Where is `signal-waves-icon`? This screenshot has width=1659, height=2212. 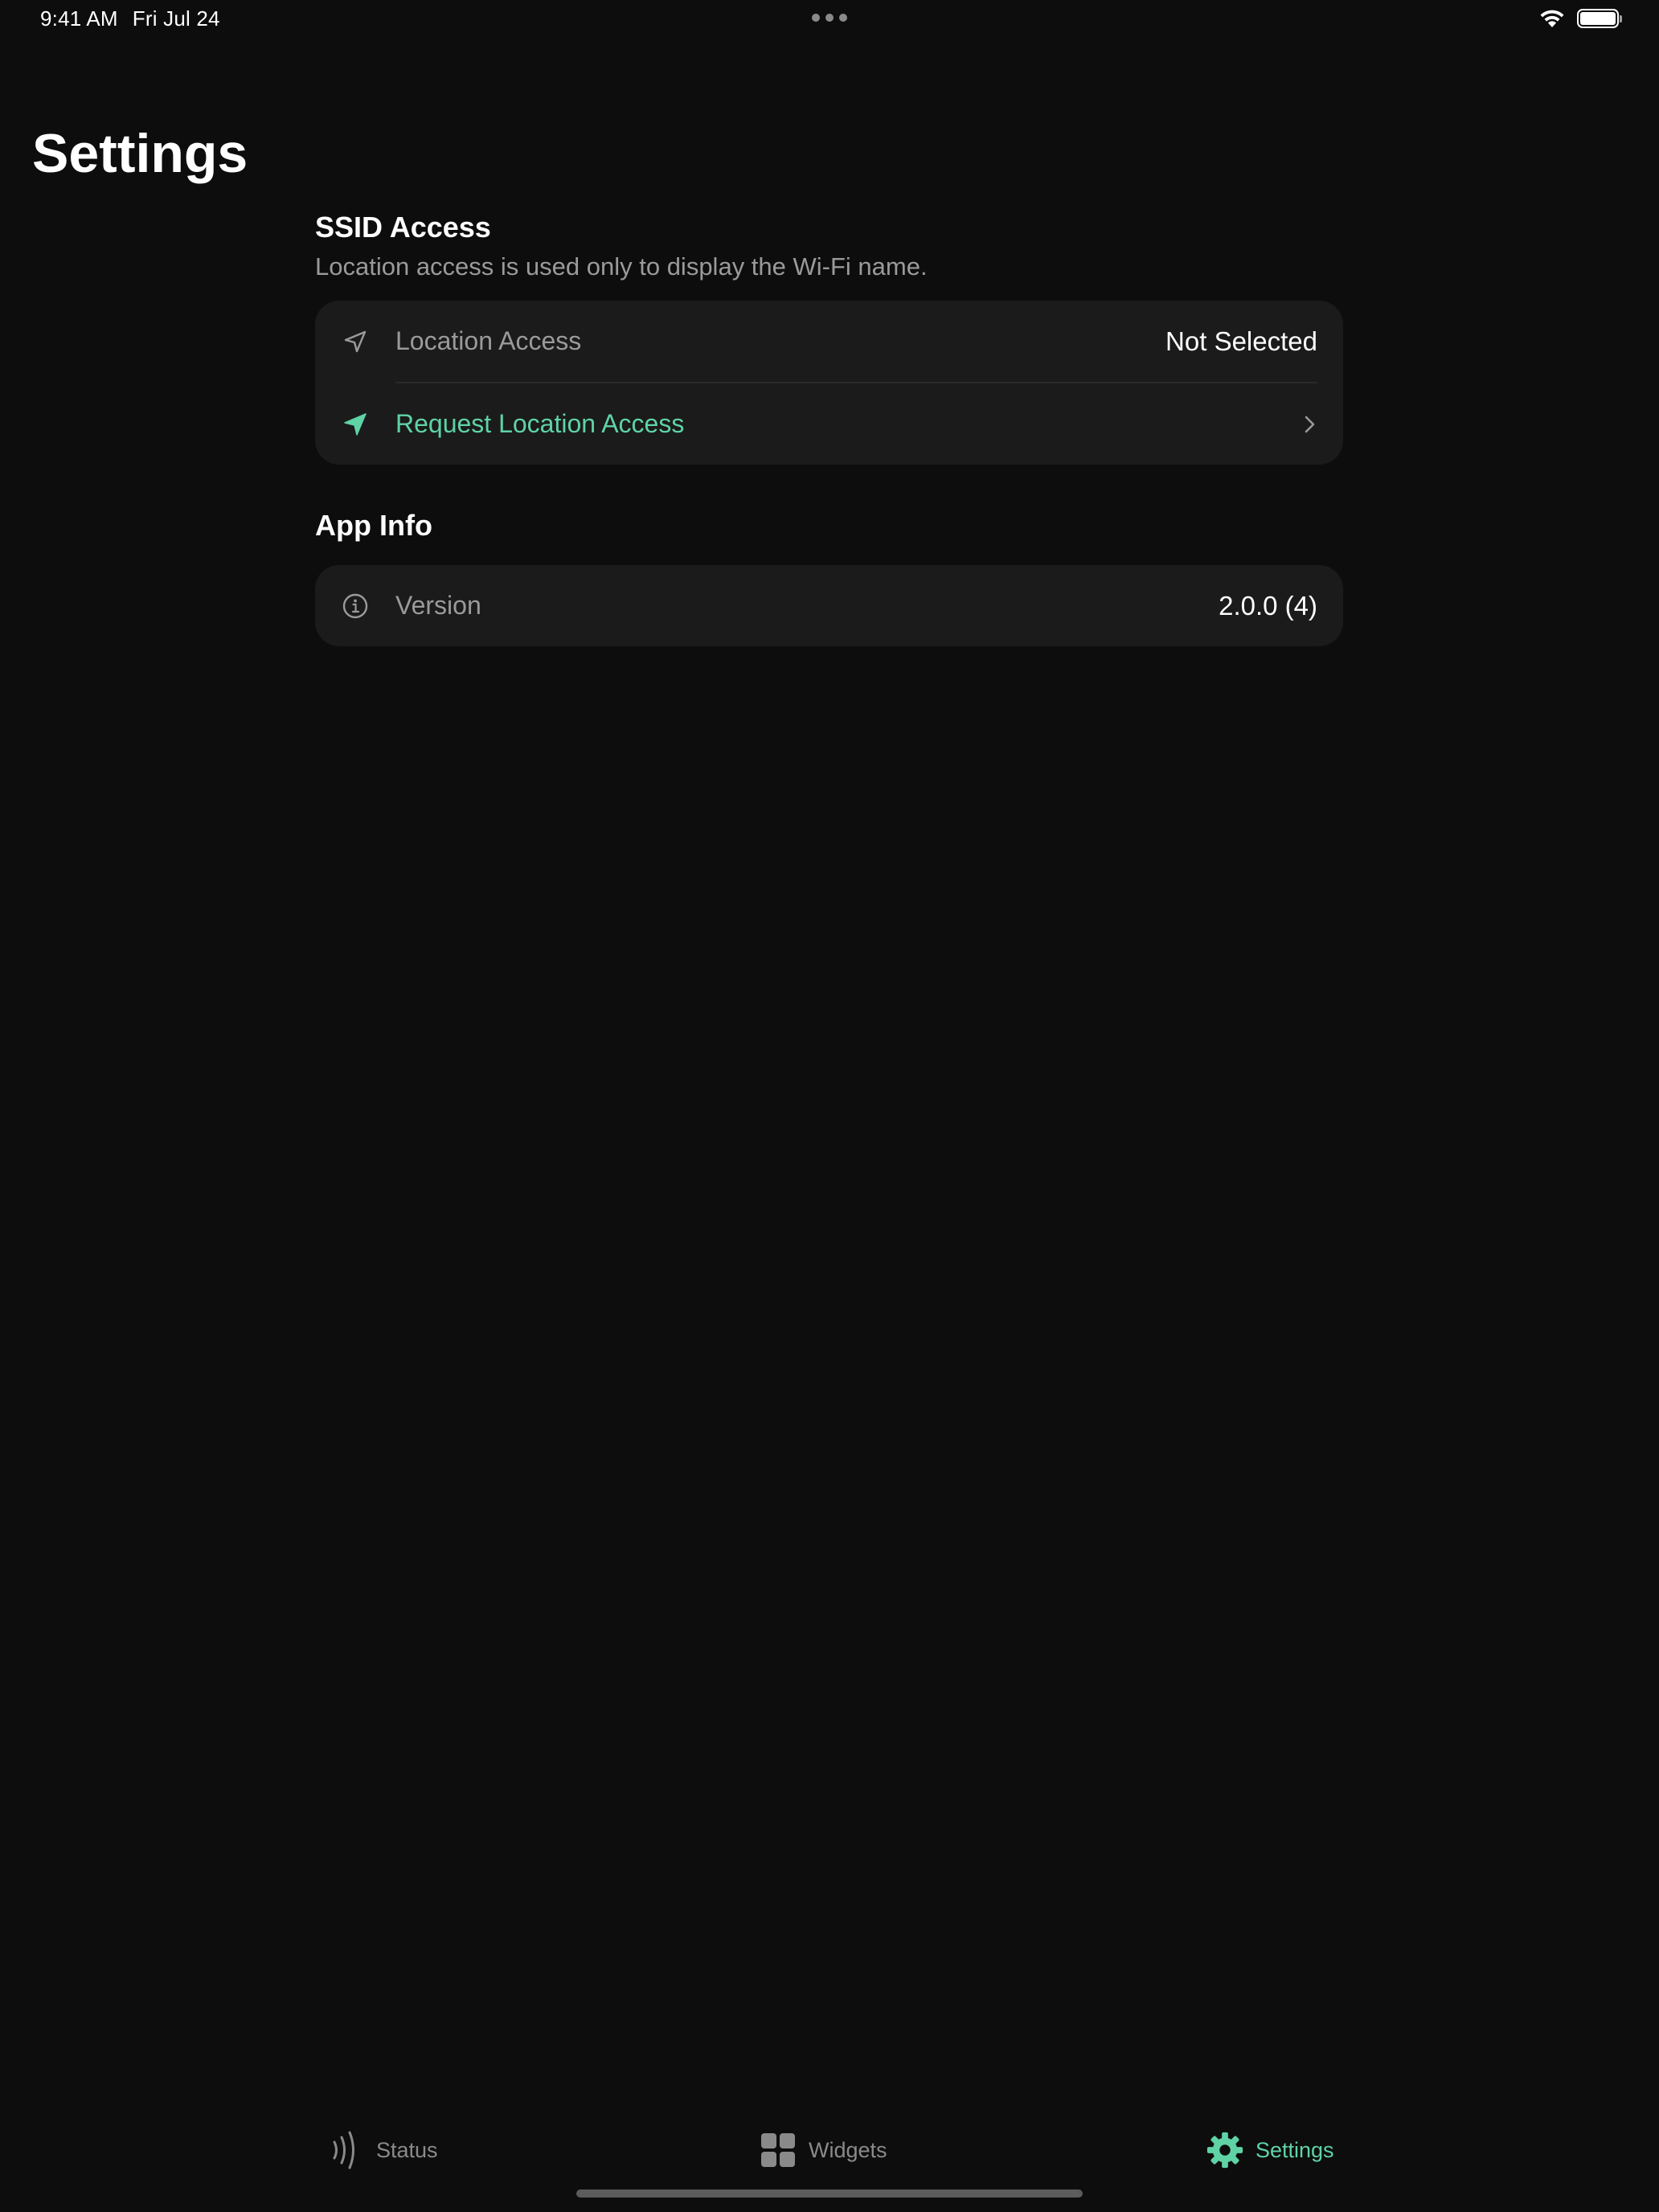
signal-waves-icon is located at coordinates (345, 2150).